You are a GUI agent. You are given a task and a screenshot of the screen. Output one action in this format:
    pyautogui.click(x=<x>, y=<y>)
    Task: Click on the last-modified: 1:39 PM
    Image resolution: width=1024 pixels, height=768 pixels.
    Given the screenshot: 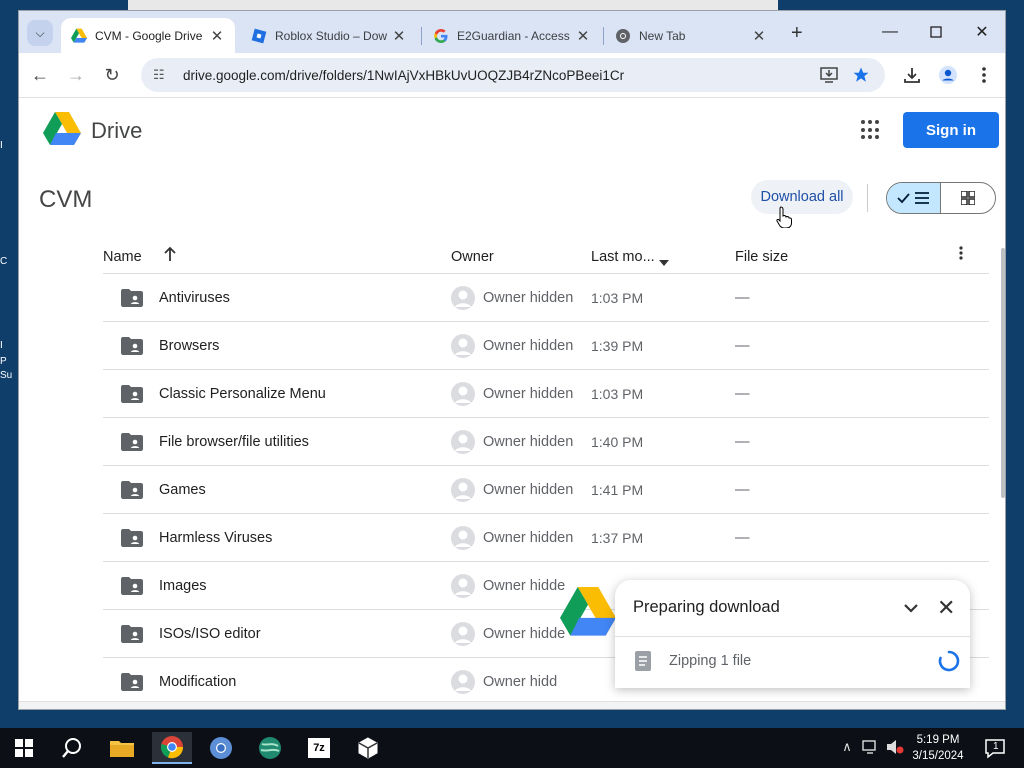 What is the action you would take?
    pyautogui.click(x=617, y=346)
    